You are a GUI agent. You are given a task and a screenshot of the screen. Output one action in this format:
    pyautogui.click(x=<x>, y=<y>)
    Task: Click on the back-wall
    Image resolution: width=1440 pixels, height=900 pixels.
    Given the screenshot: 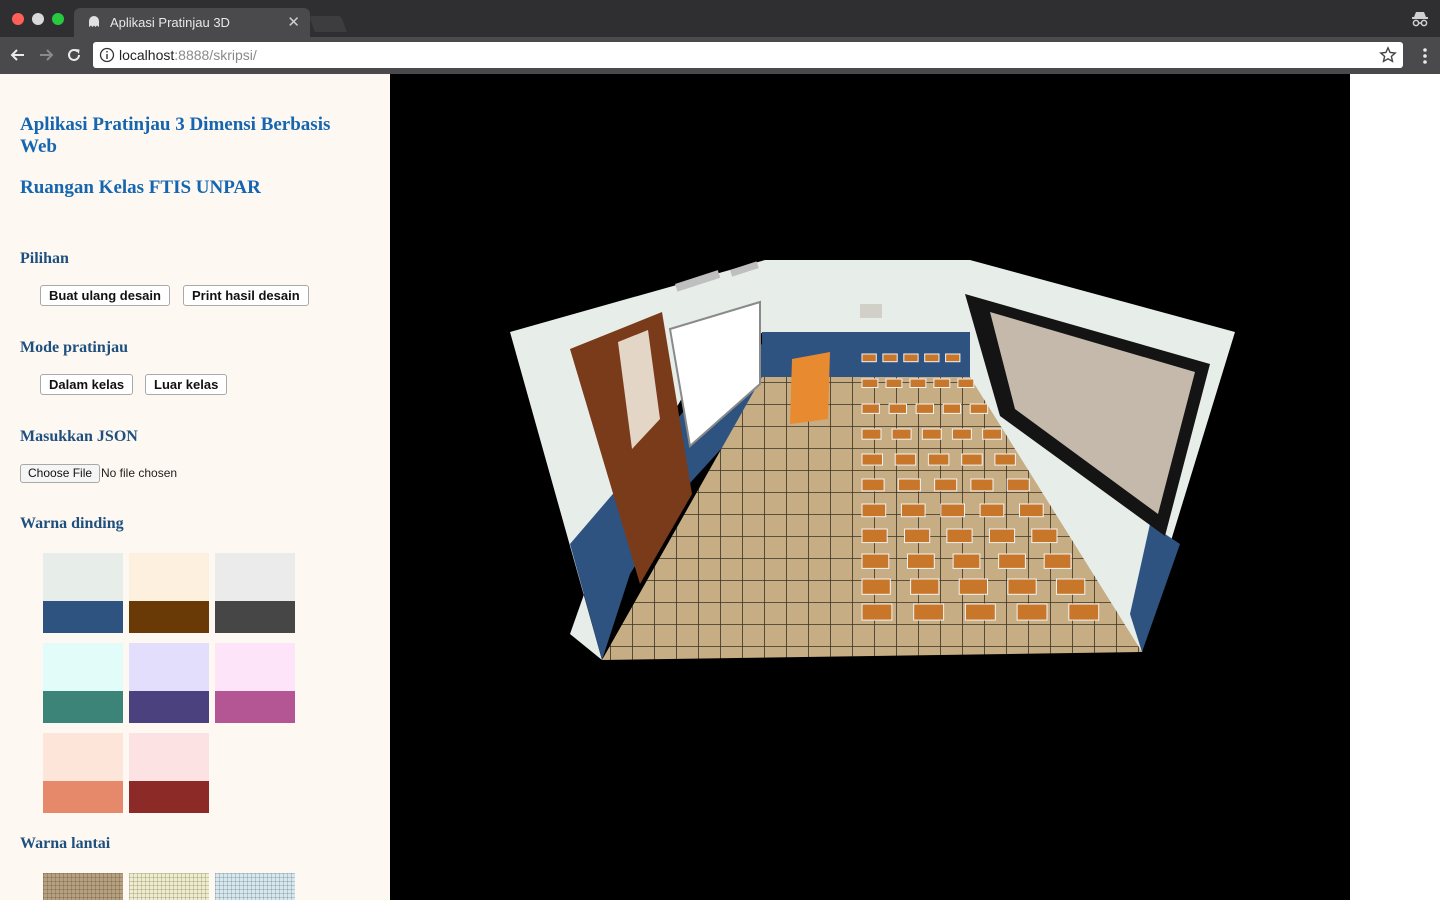 What is the action you would take?
    pyautogui.click(x=867, y=296)
    